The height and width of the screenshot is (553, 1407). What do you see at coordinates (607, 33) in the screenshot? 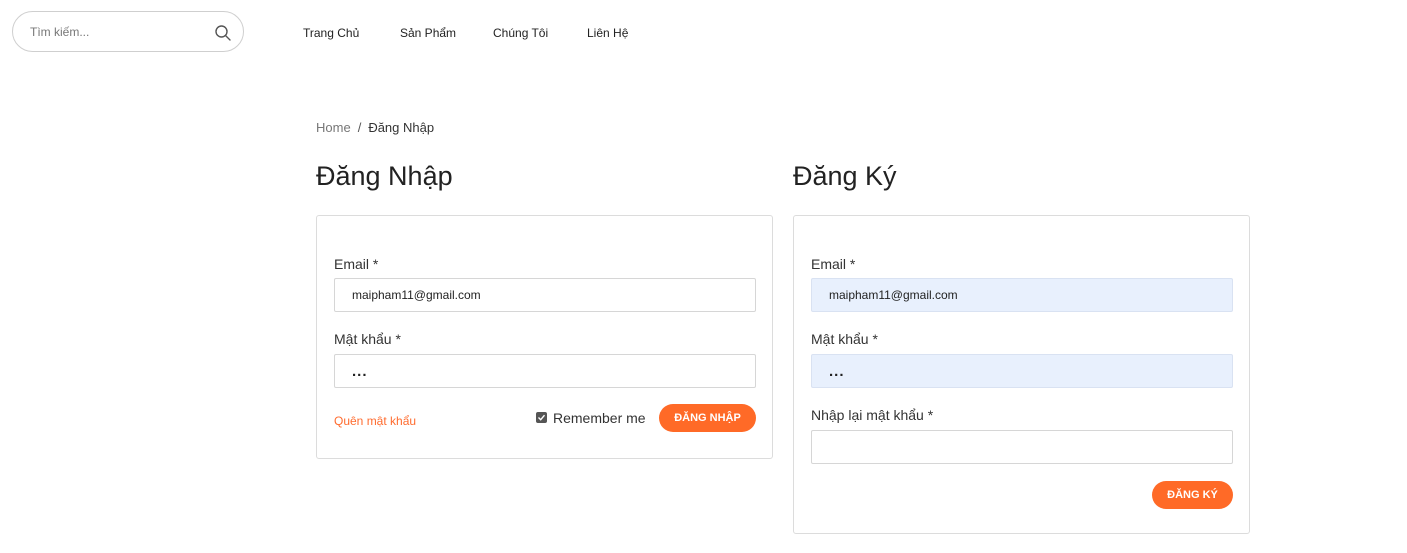
I see `nav-link-contact: Liên Hệ` at bounding box center [607, 33].